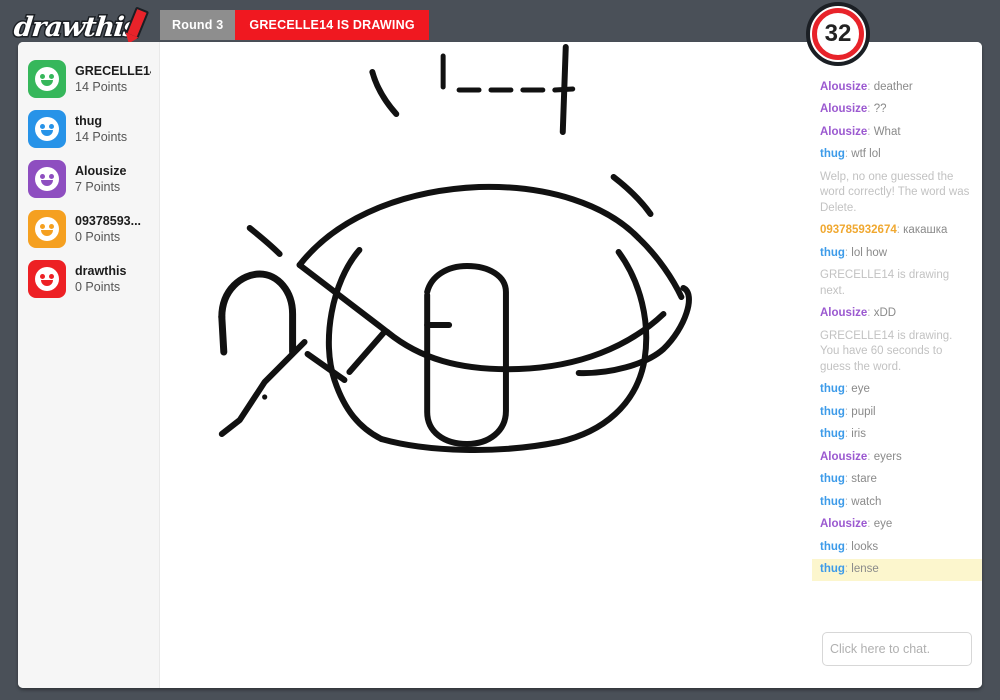 The height and width of the screenshot is (700, 1000). What do you see at coordinates (113, 79) in the screenshot?
I see `player-info: GRECELLE14 14 Points` at bounding box center [113, 79].